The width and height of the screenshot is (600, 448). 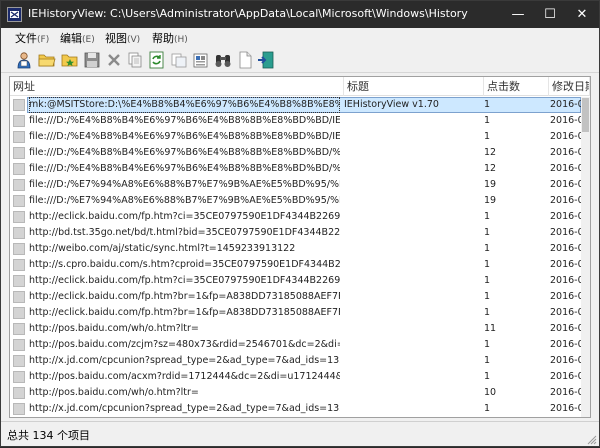 I want to click on list-header: 网址 标题 点击数 修改日期, so click(x=300, y=86).